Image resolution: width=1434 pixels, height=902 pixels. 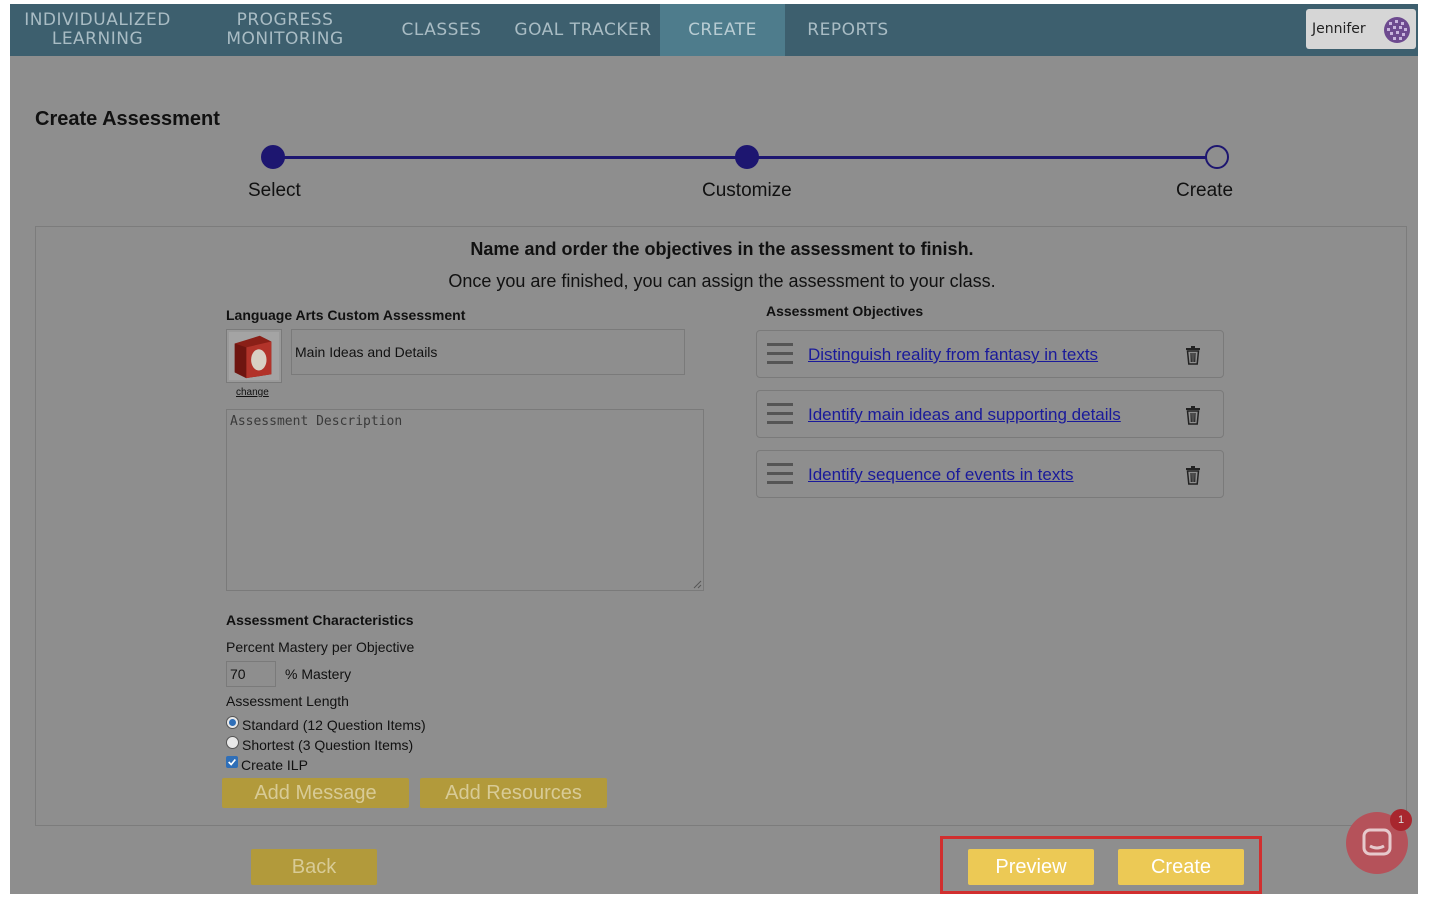 I want to click on chat-badge: 1, so click(x=1401, y=820).